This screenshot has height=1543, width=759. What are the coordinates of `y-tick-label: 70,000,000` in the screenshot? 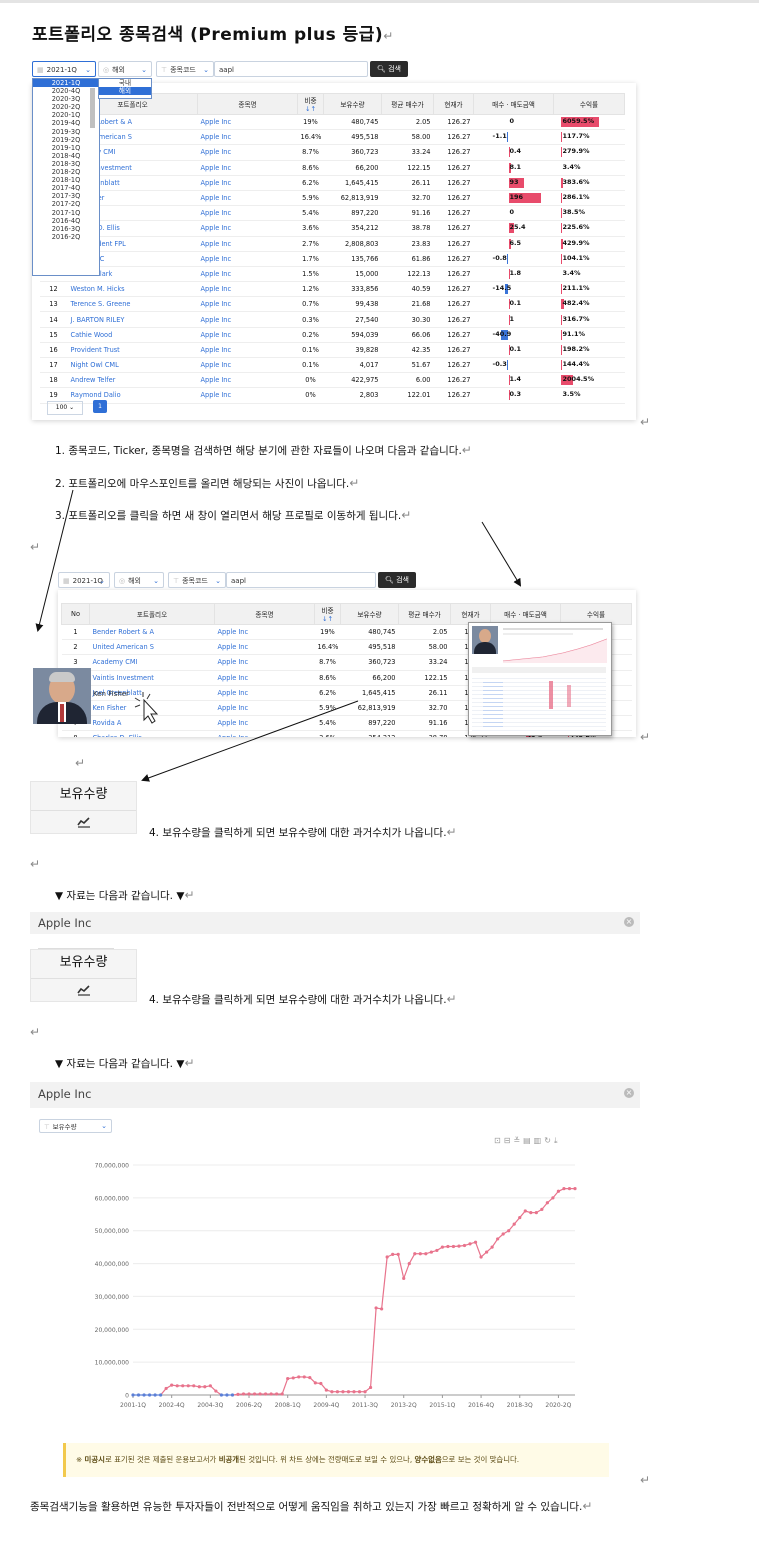 It's located at (112, 1166).